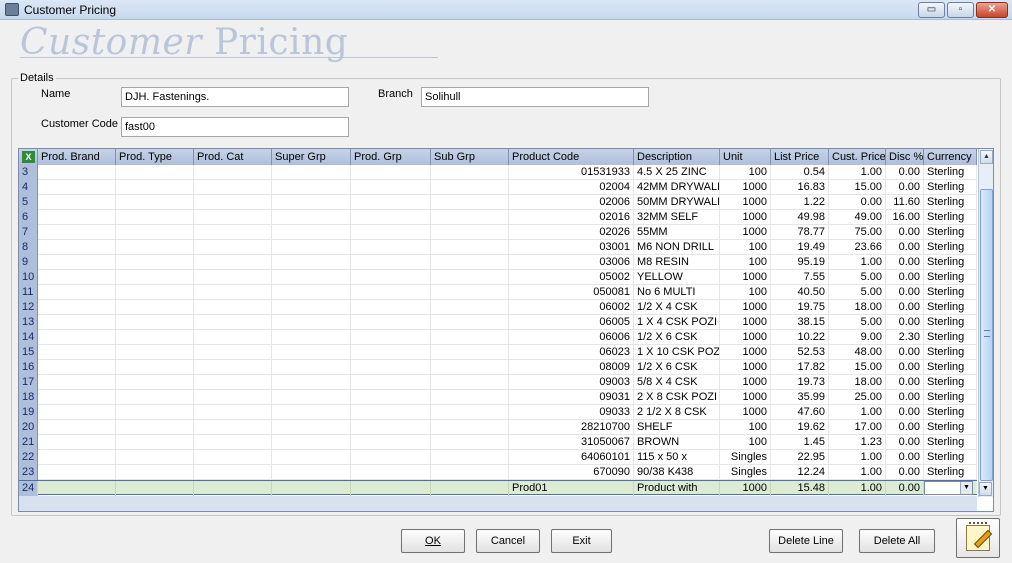  What do you see at coordinates (966, 488) in the screenshot?
I see `chevron-down-icon: ▼` at bounding box center [966, 488].